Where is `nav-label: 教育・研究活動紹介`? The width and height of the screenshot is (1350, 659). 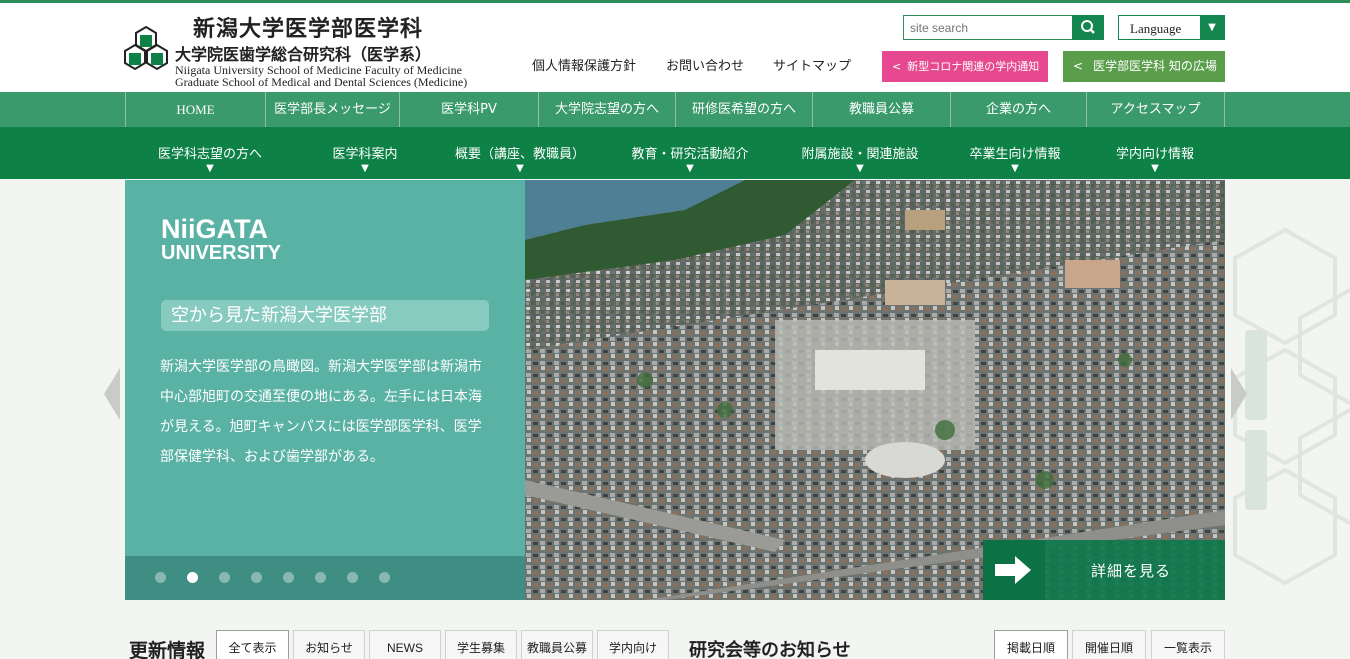
nav-label: 教育・研究活動紹介 is located at coordinates (690, 154).